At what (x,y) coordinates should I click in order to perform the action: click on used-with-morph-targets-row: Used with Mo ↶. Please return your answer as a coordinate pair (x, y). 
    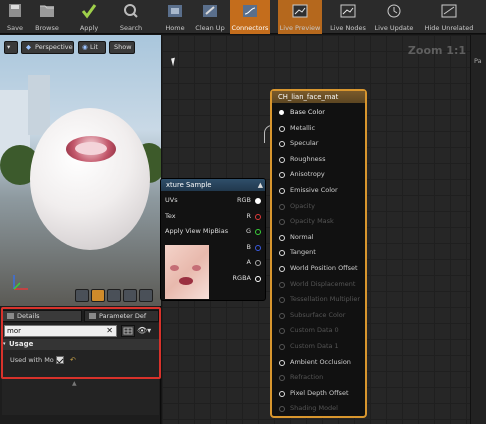
    Looking at the image, I should click on (80, 360).